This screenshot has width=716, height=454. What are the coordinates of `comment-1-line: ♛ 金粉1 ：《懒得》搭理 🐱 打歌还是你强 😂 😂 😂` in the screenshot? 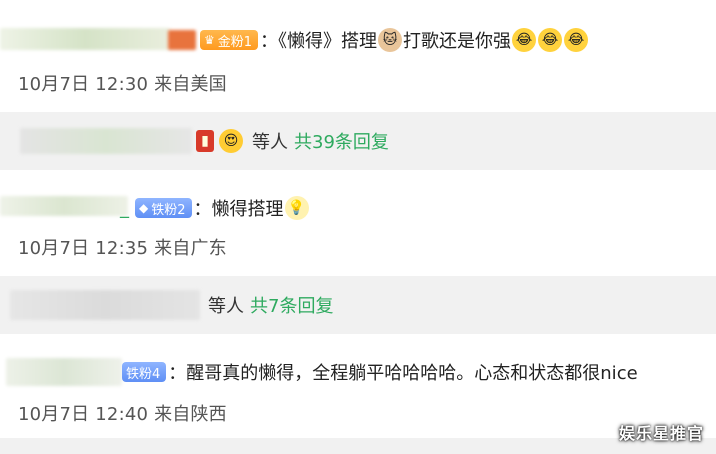 It's located at (394, 40).